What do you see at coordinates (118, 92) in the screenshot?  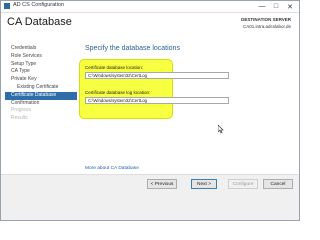 I see `database-log-location-label: Certificate database log location:` at bounding box center [118, 92].